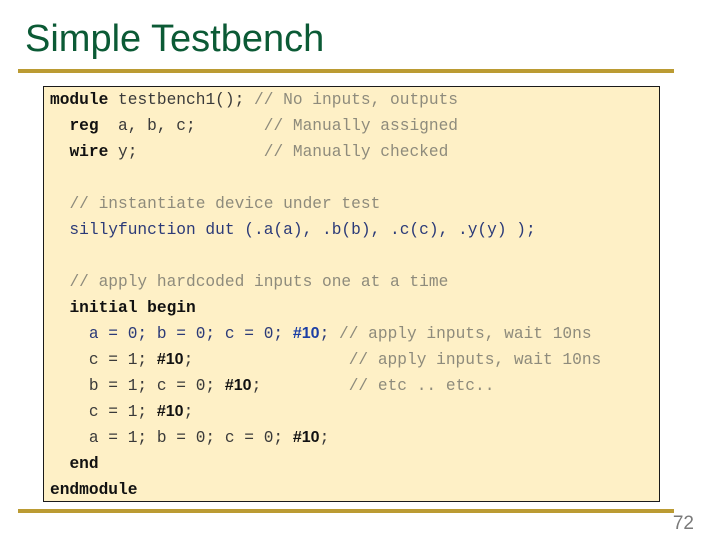 Image resolution: width=720 pixels, height=540 pixels. I want to click on title-underline-rule, so click(346, 71).